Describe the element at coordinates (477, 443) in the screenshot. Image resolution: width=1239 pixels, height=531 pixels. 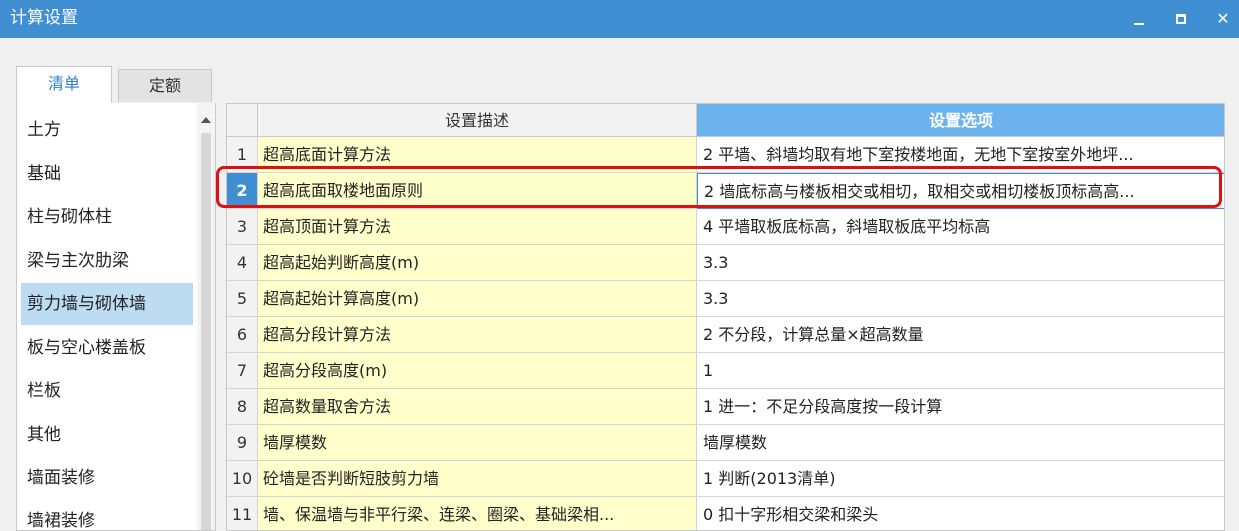
I see `setting-description: 墙厚模数` at that location.